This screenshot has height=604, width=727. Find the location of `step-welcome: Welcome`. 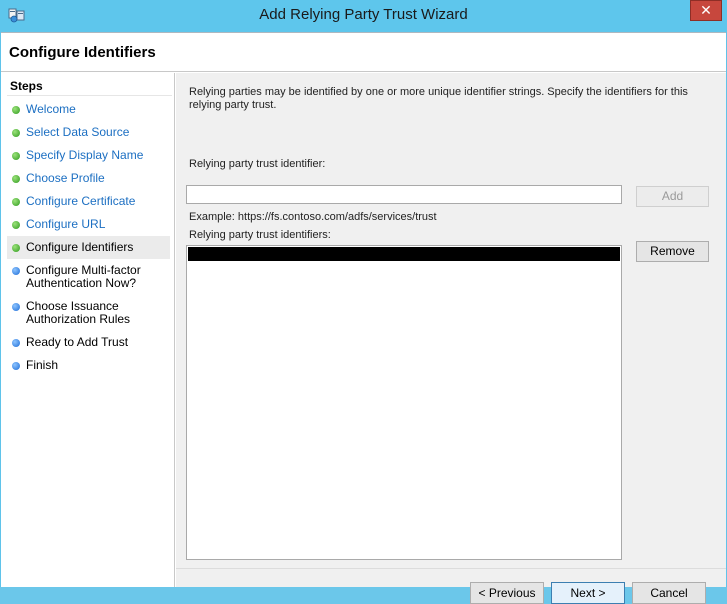

step-welcome: Welcome is located at coordinates (88, 109).